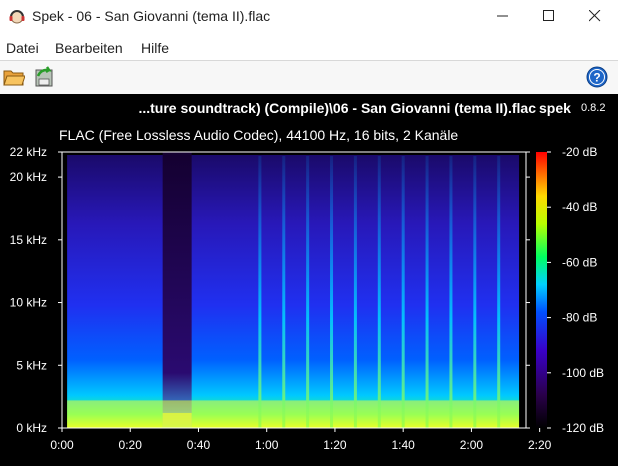 The height and width of the screenshot is (466, 618). Describe the element at coordinates (583, 373) in the screenshot. I see `colorbar-tick-label: -100 dB` at that location.